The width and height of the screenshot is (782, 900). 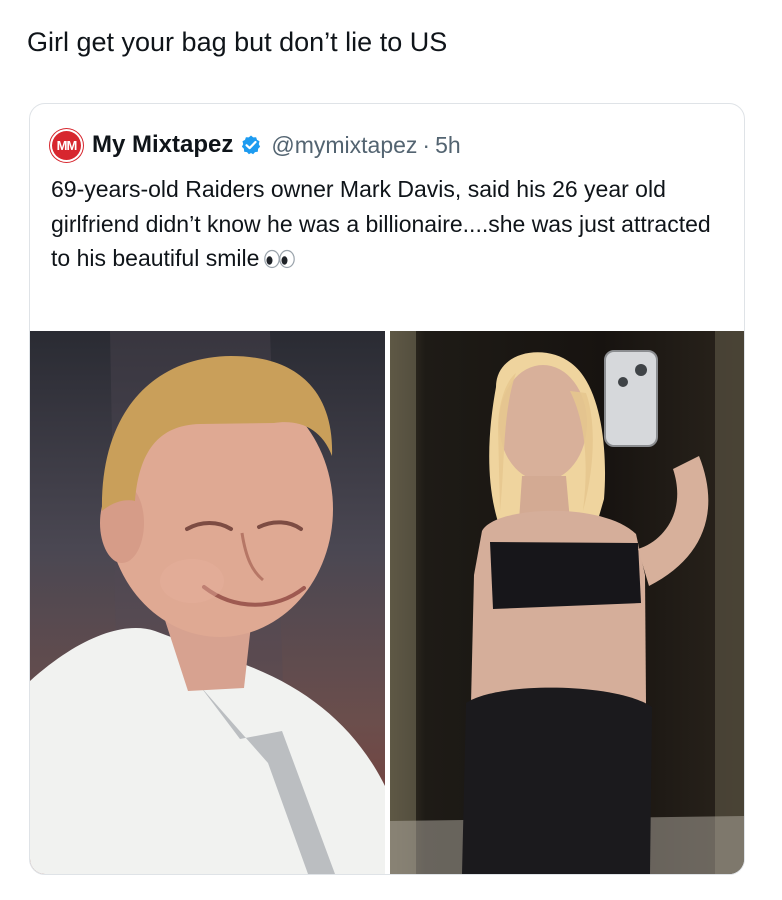 I want to click on verified-badge-icon, so click(x=251, y=145).